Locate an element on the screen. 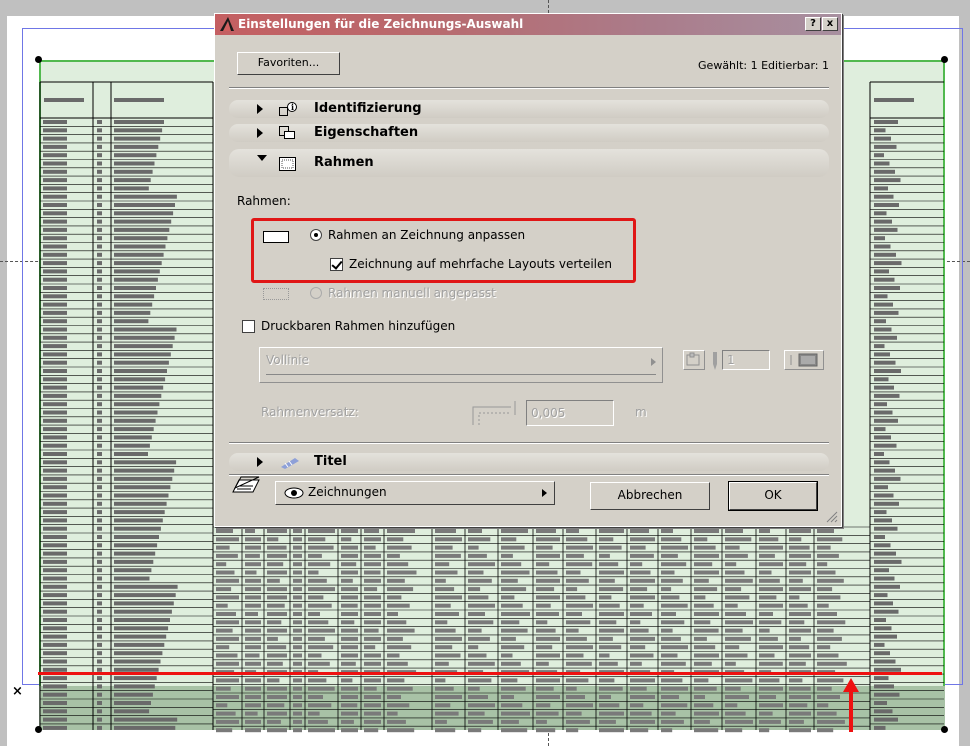 The height and width of the screenshot is (746, 970). layout-break-line-annotation is located at coordinates (490, 673).